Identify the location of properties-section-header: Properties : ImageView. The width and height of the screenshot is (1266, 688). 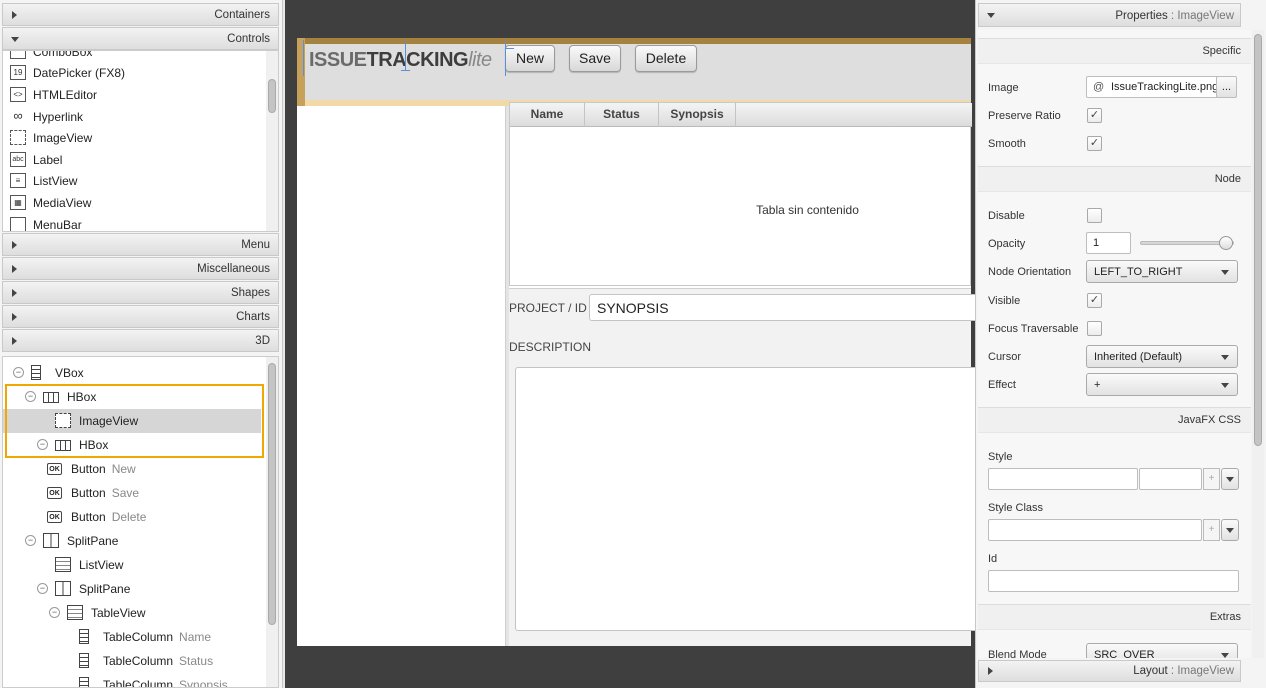
(1109, 15).